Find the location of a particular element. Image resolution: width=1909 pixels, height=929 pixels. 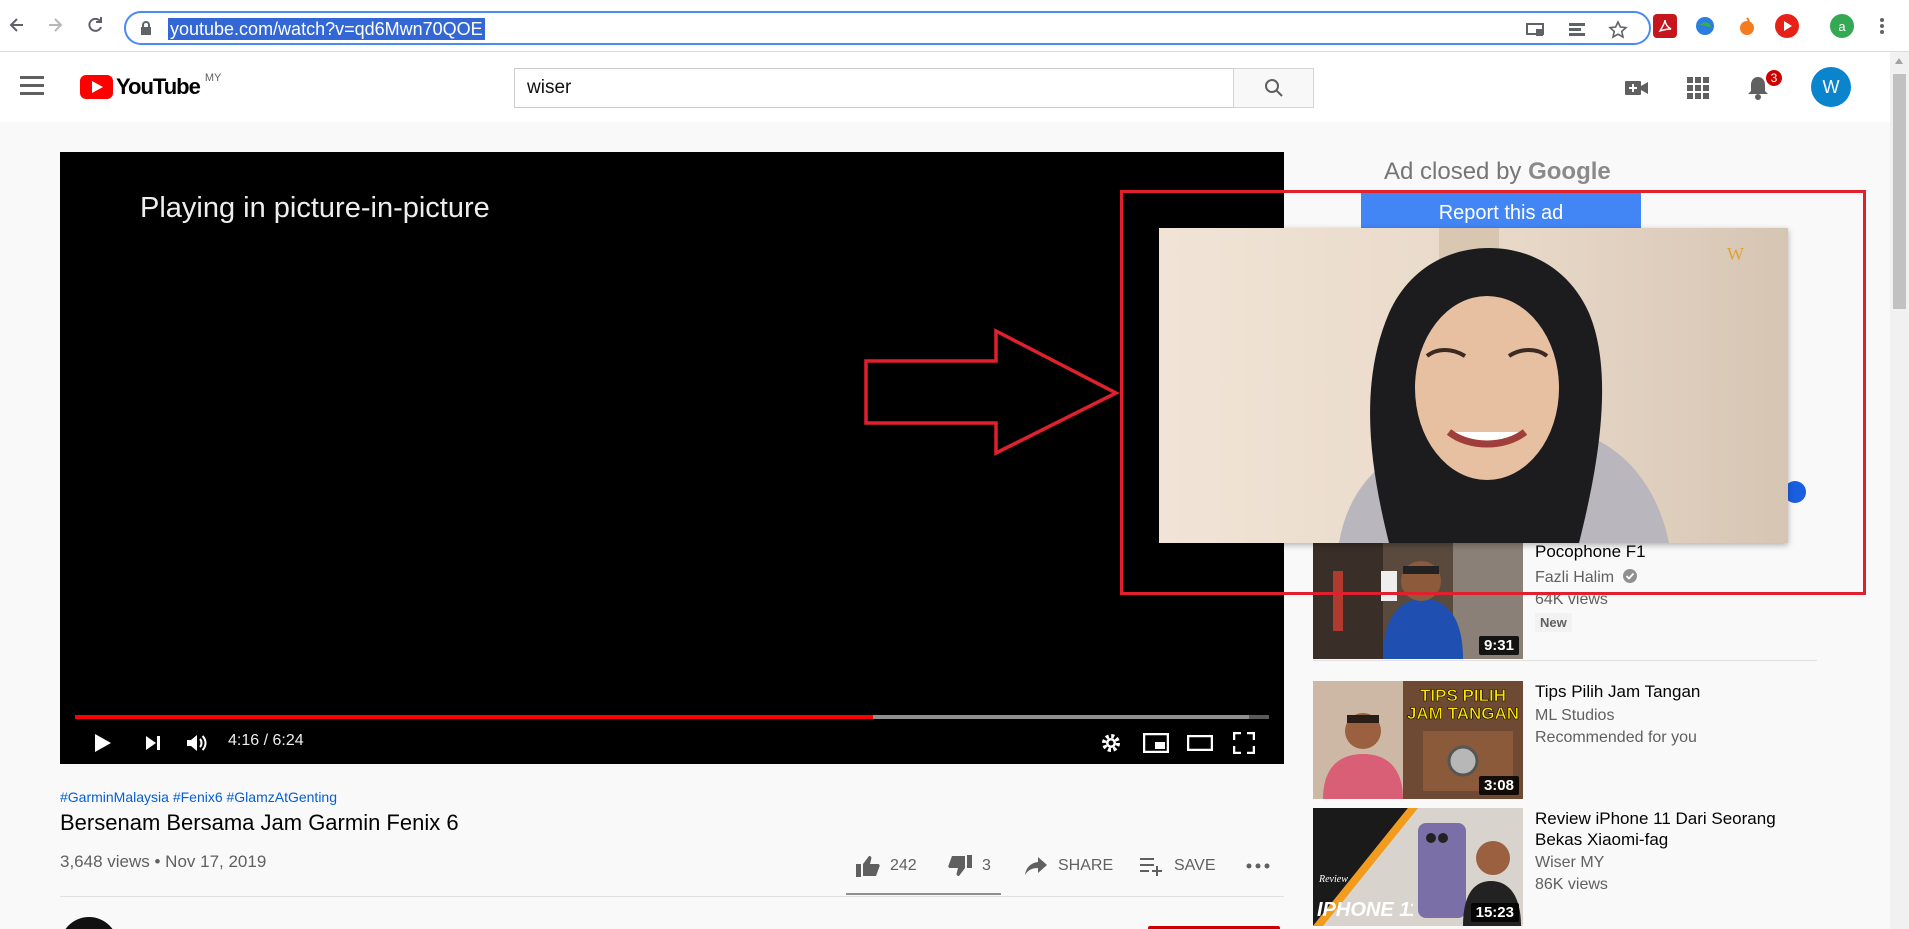

search-input: wiser is located at coordinates (874, 88).